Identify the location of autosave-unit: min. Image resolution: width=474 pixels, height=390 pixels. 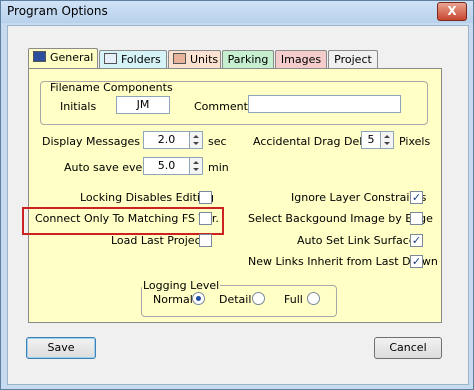
(218, 167).